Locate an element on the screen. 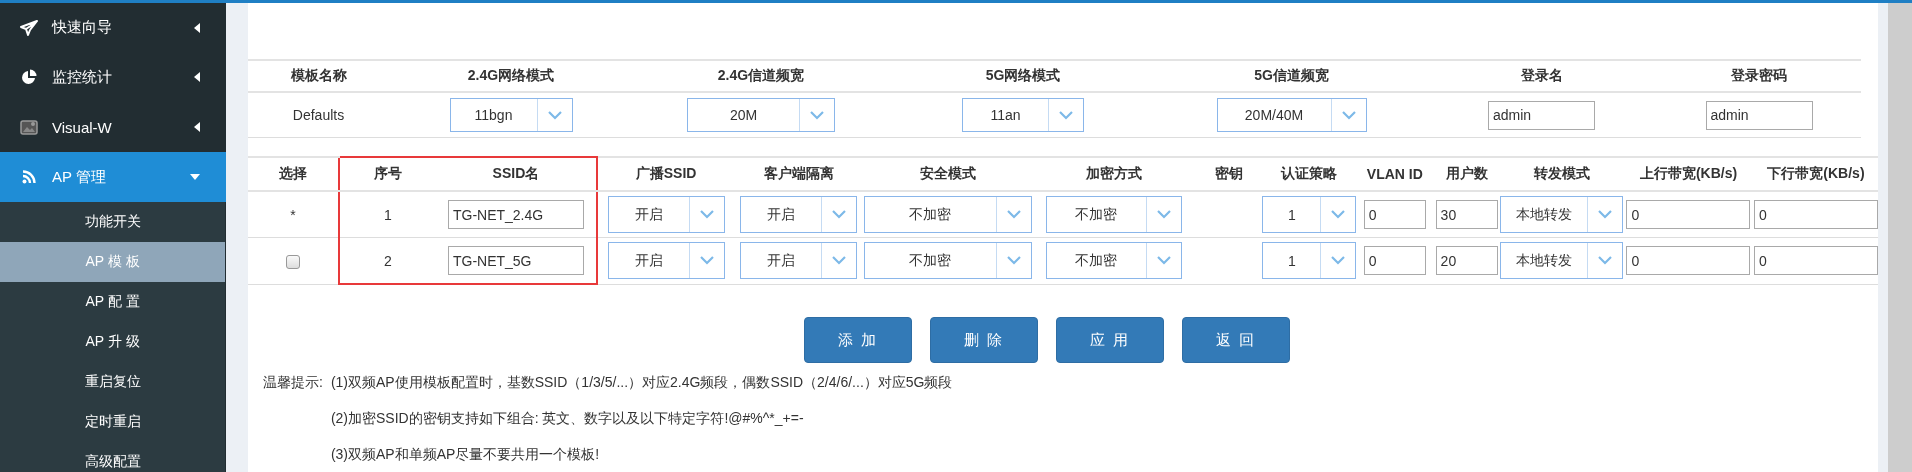 Image resolution: width=1912 pixels, height=472 pixels. column-header: 密钥 is located at coordinates (1229, 174).